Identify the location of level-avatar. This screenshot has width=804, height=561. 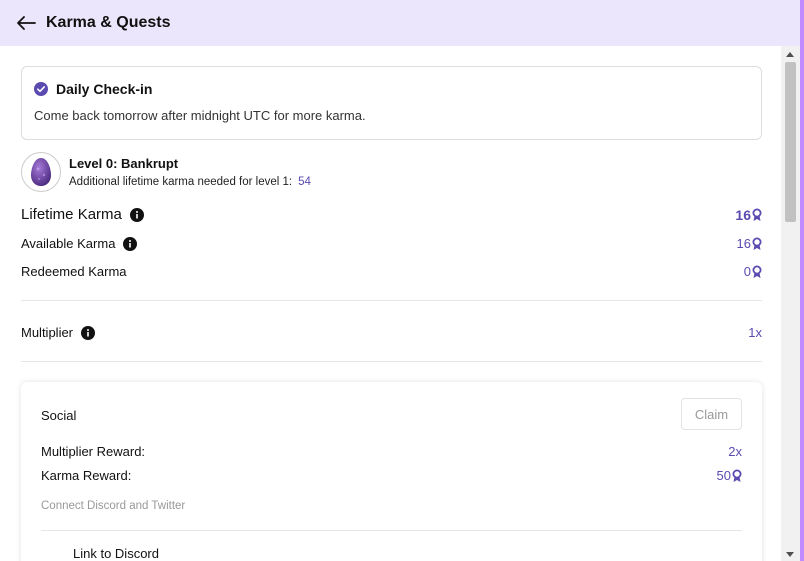
(41, 172).